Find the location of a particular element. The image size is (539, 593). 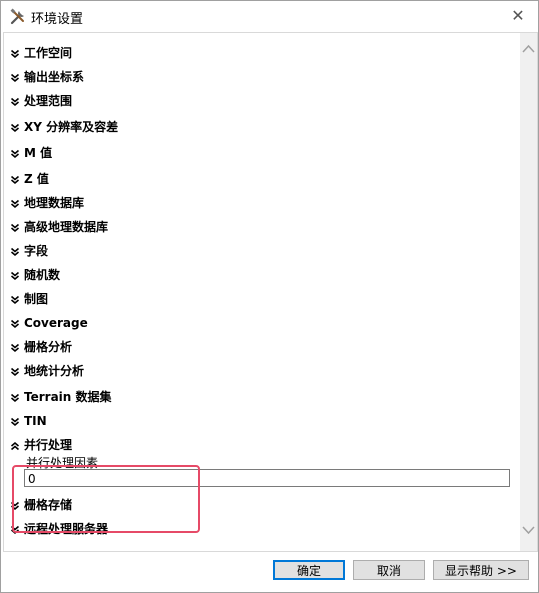

section-header: 工作空间 is located at coordinates (41, 52).